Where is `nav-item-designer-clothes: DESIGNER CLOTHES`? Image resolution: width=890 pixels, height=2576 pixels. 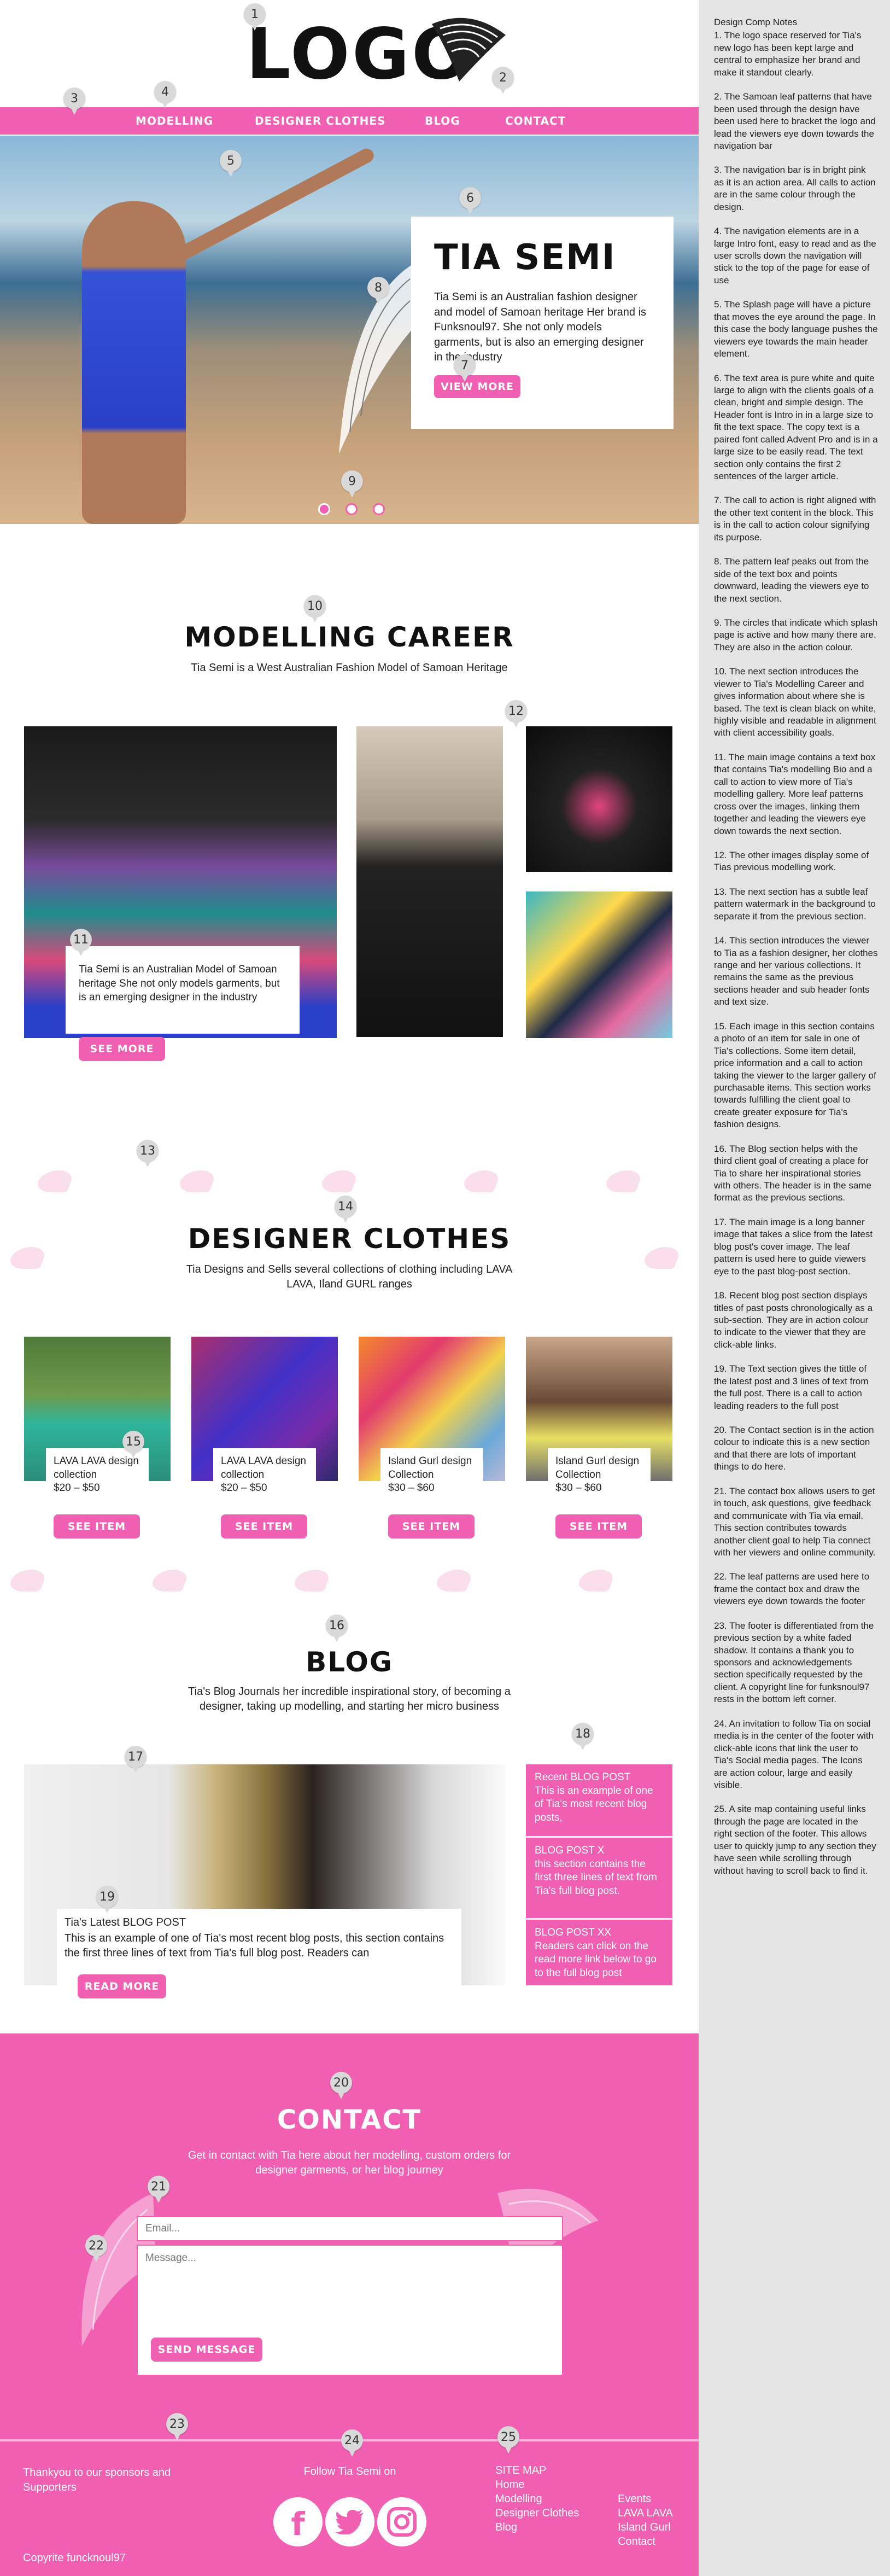 nav-item-designer-clothes: DESIGNER CLOTHES is located at coordinates (320, 120).